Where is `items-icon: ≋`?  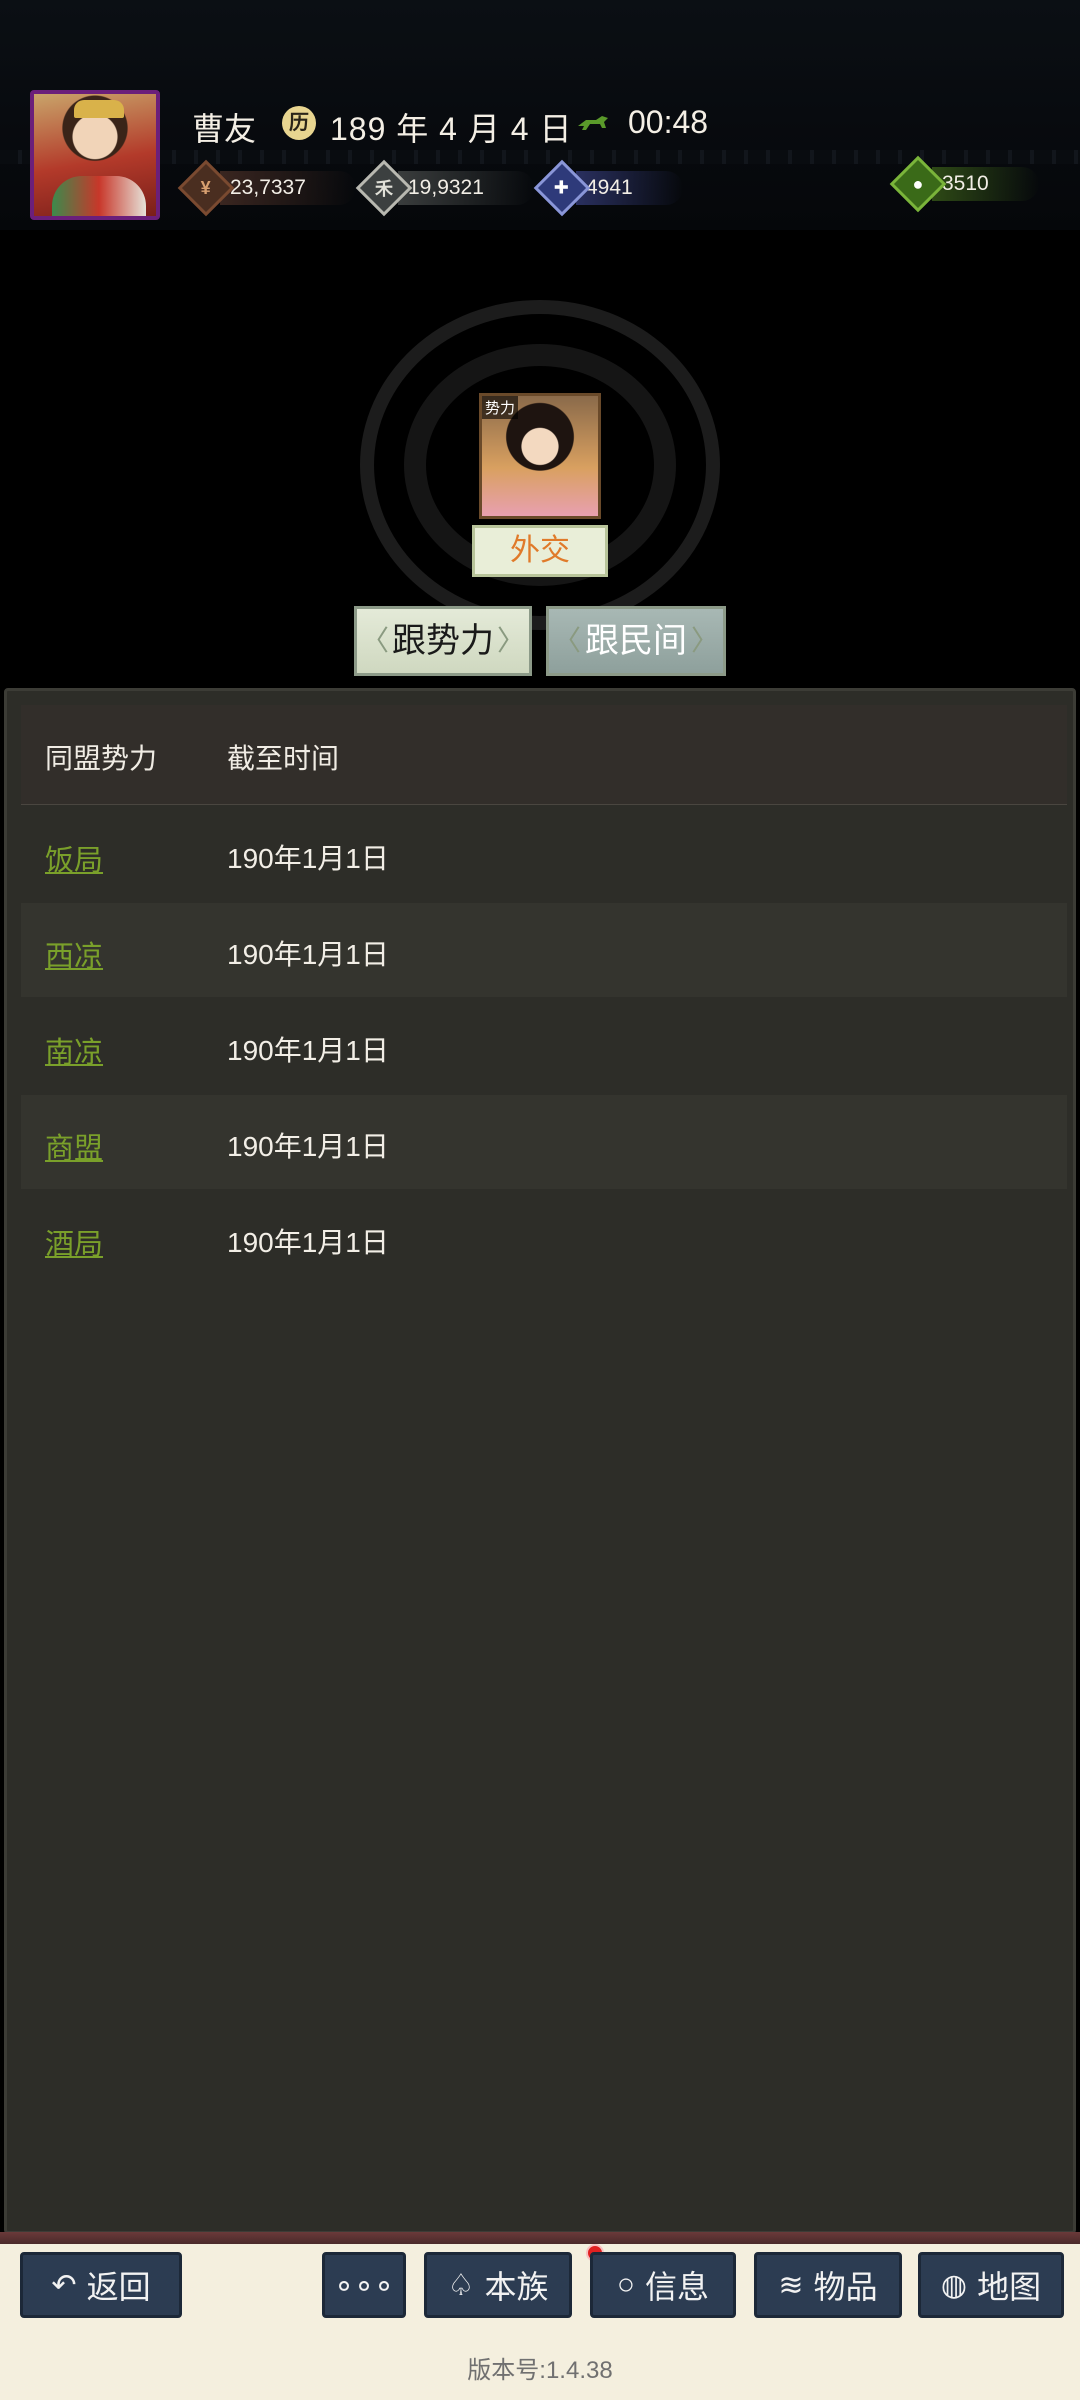 items-icon: ≋ is located at coordinates (791, 2285).